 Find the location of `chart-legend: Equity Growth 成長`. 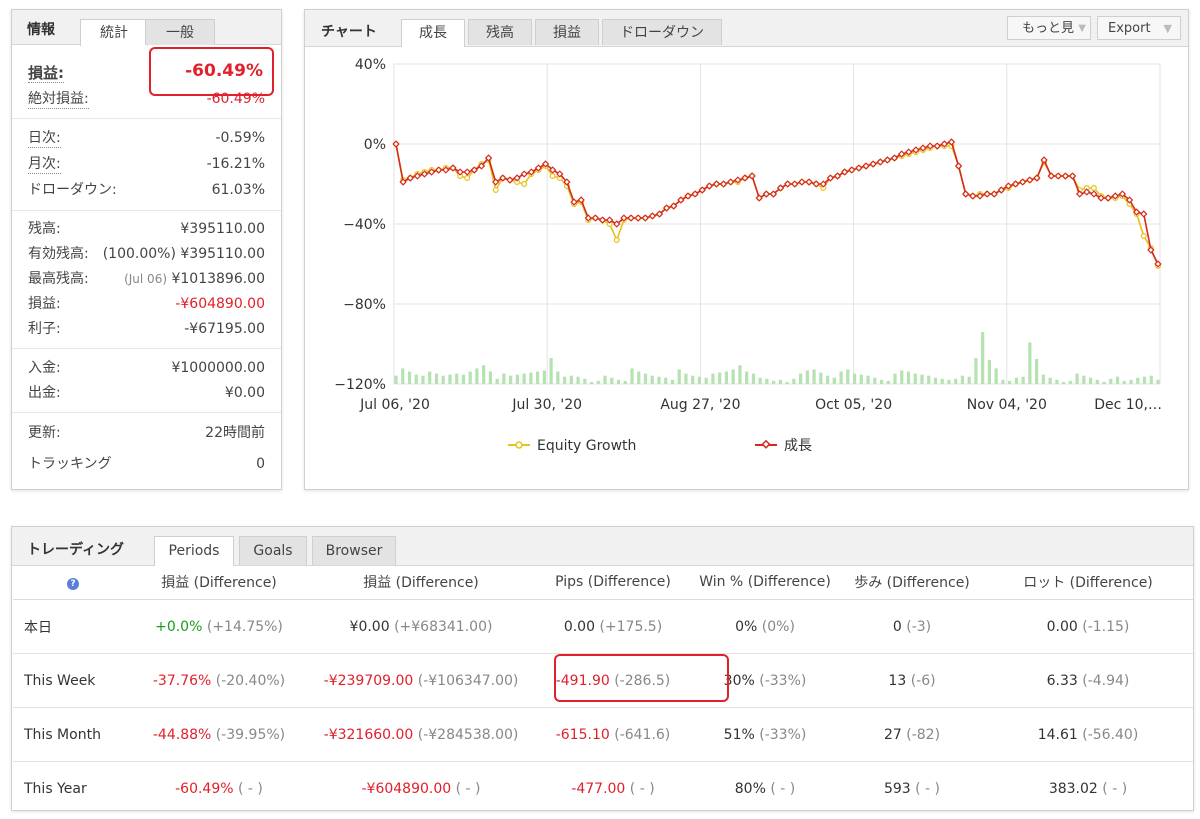

chart-legend: Equity Growth 成長 is located at coordinates (660, 446).